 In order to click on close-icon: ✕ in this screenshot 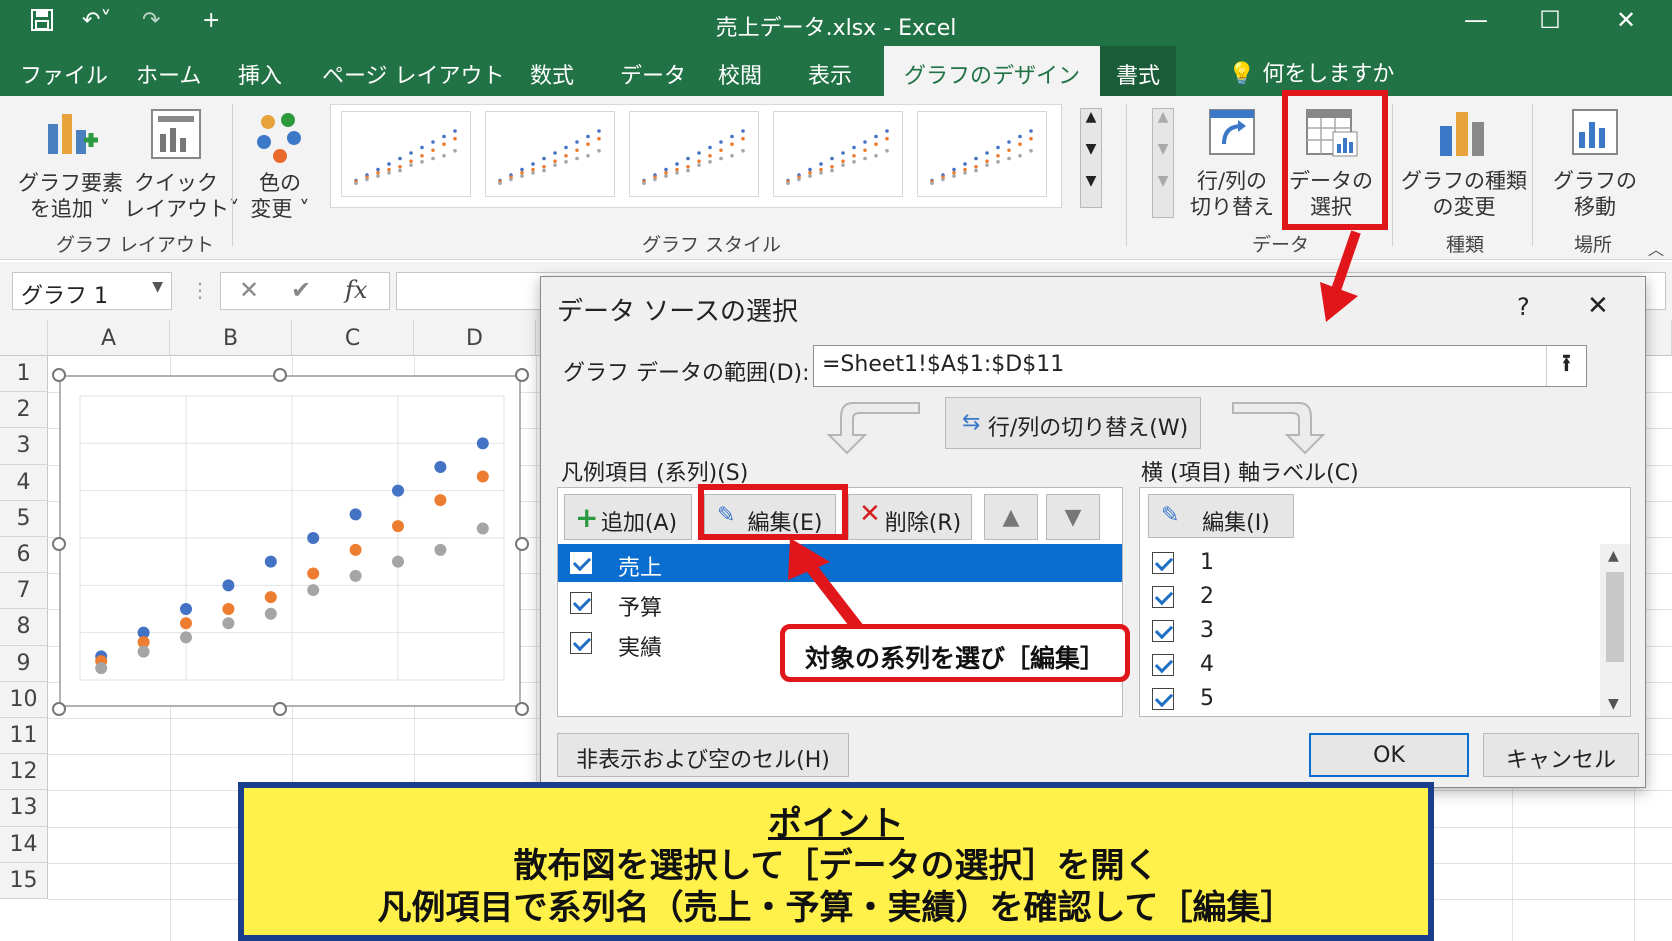, I will do `click(1626, 20)`.